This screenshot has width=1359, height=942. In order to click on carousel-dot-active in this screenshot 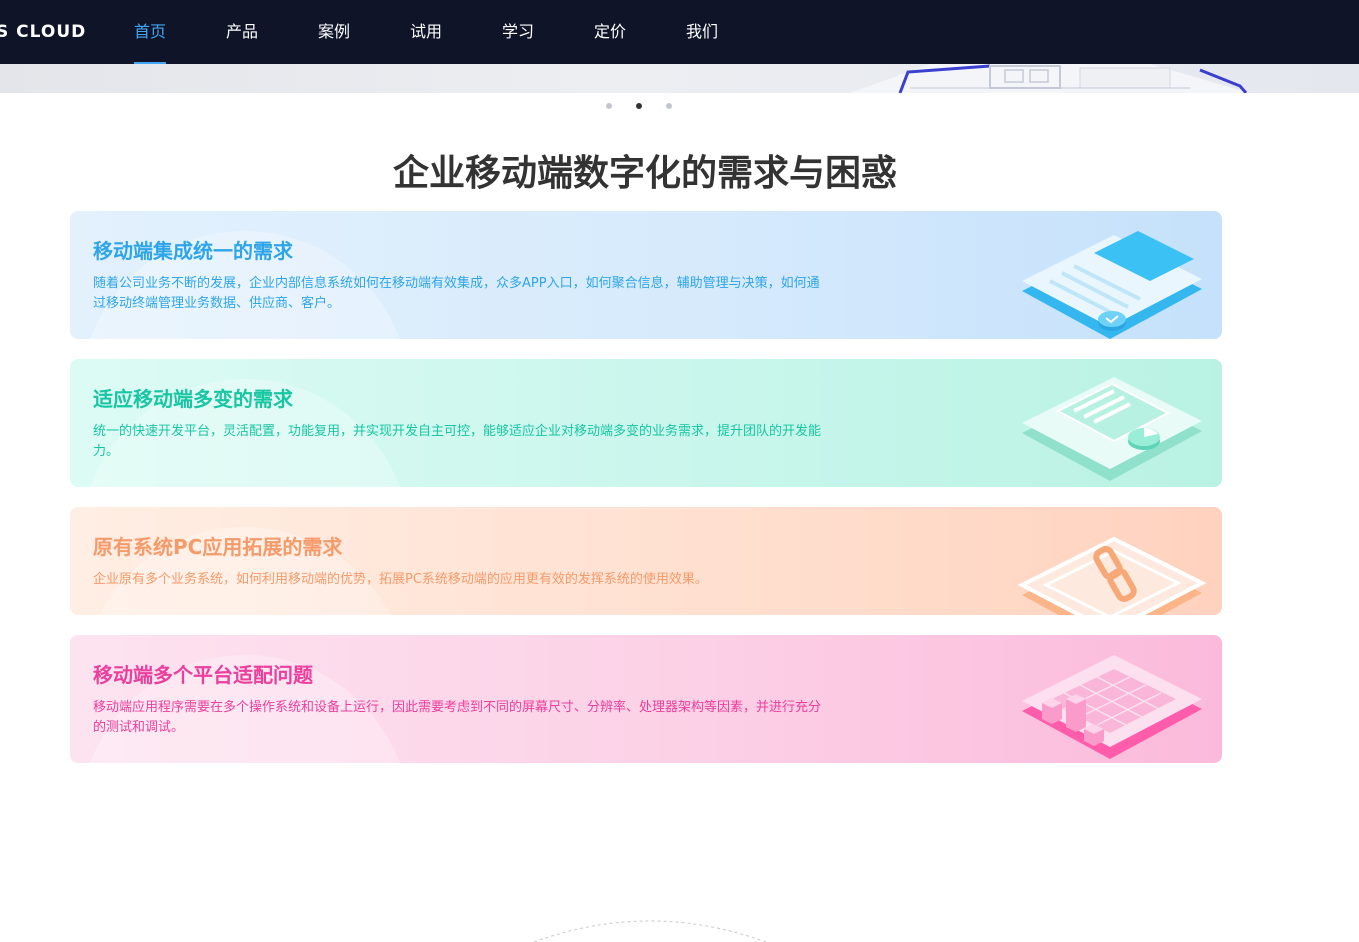, I will do `click(639, 106)`.